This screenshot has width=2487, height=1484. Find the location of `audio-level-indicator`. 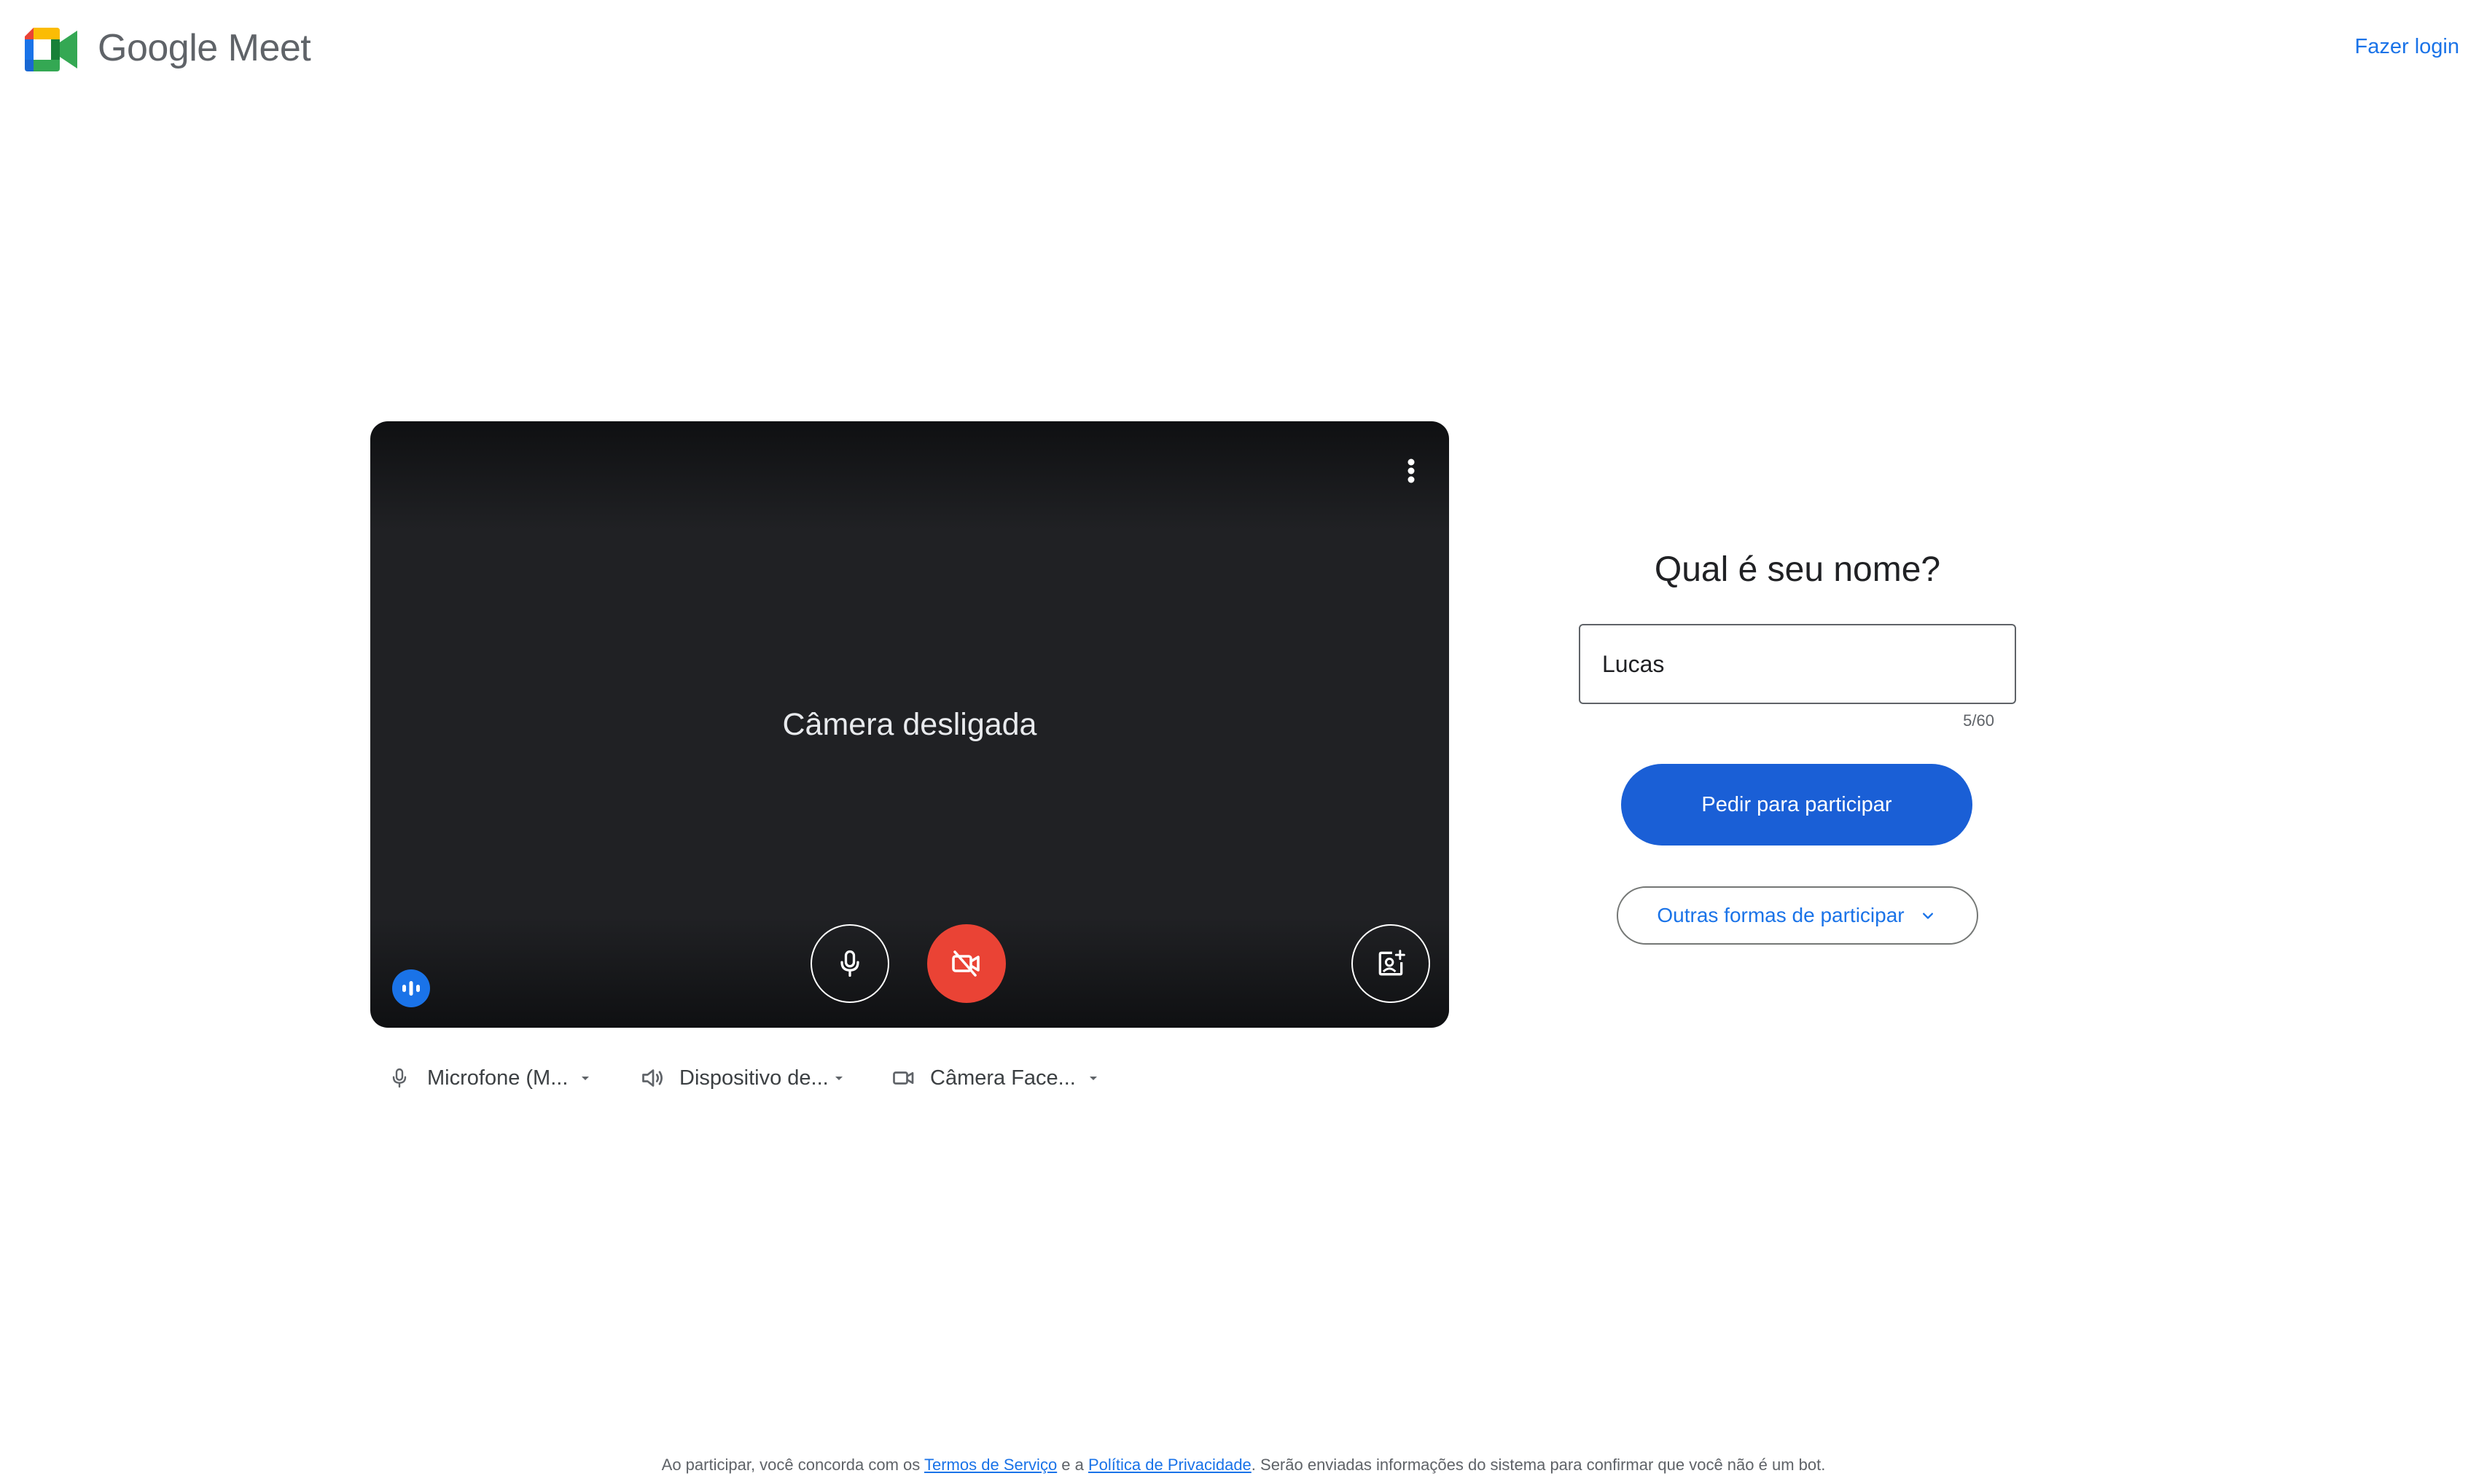

audio-level-indicator is located at coordinates (411, 988).